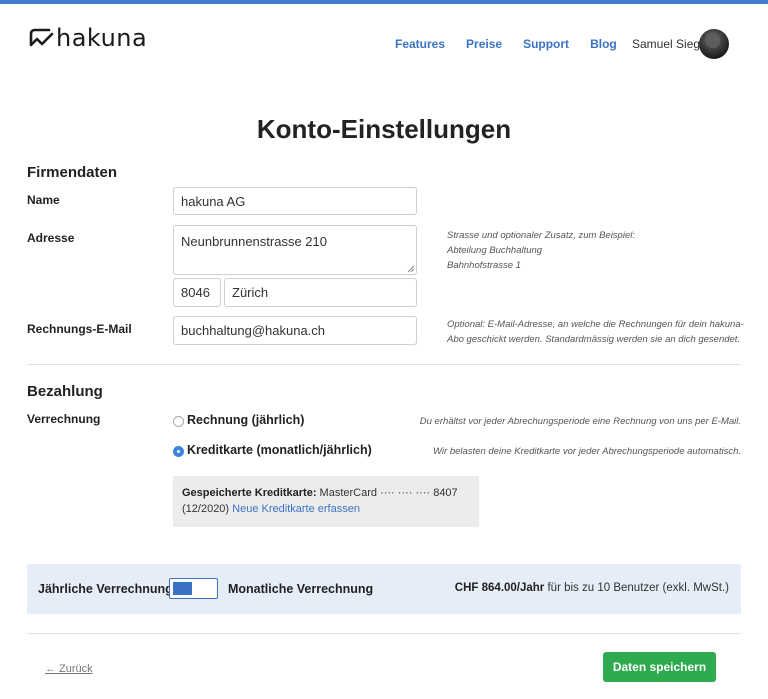 The height and width of the screenshot is (699, 768). Describe the element at coordinates (666, 44) in the screenshot. I see `user-name: Samuel Sieg` at that location.